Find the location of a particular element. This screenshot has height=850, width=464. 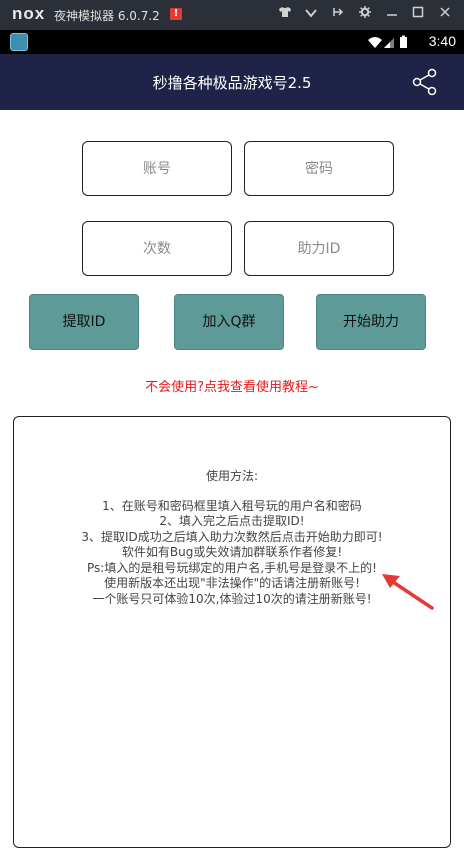

assist-id-input is located at coordinates (319, 248).